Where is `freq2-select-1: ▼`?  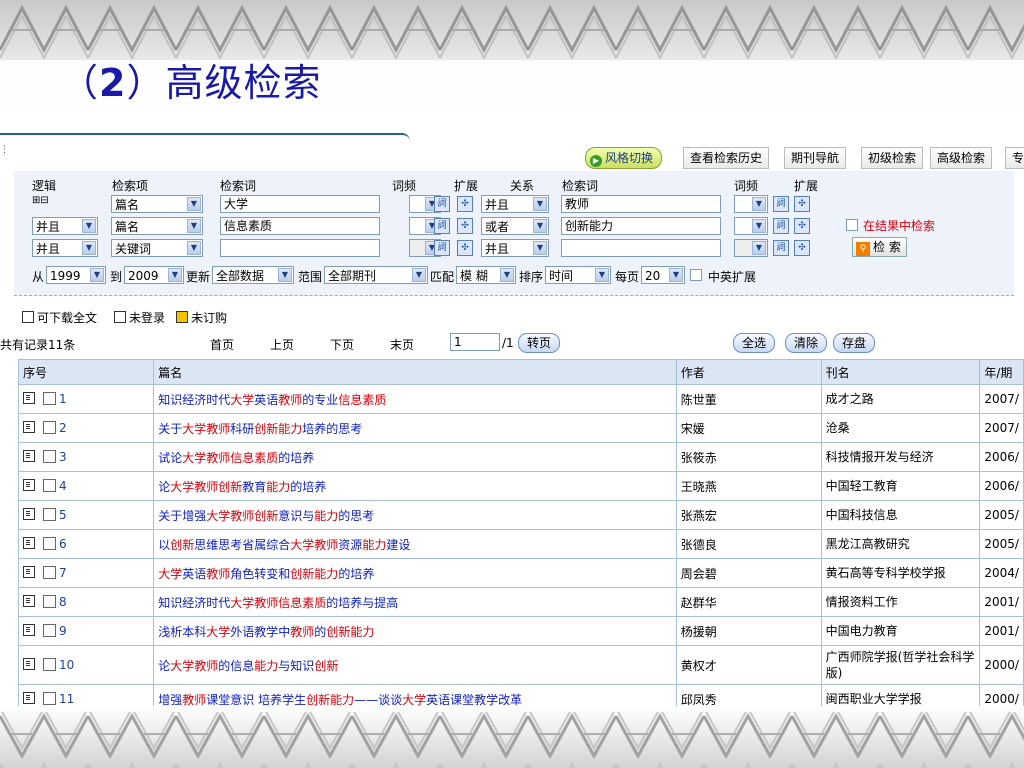 freq2-select-1: ▼ is located at coordinates (751, 204).